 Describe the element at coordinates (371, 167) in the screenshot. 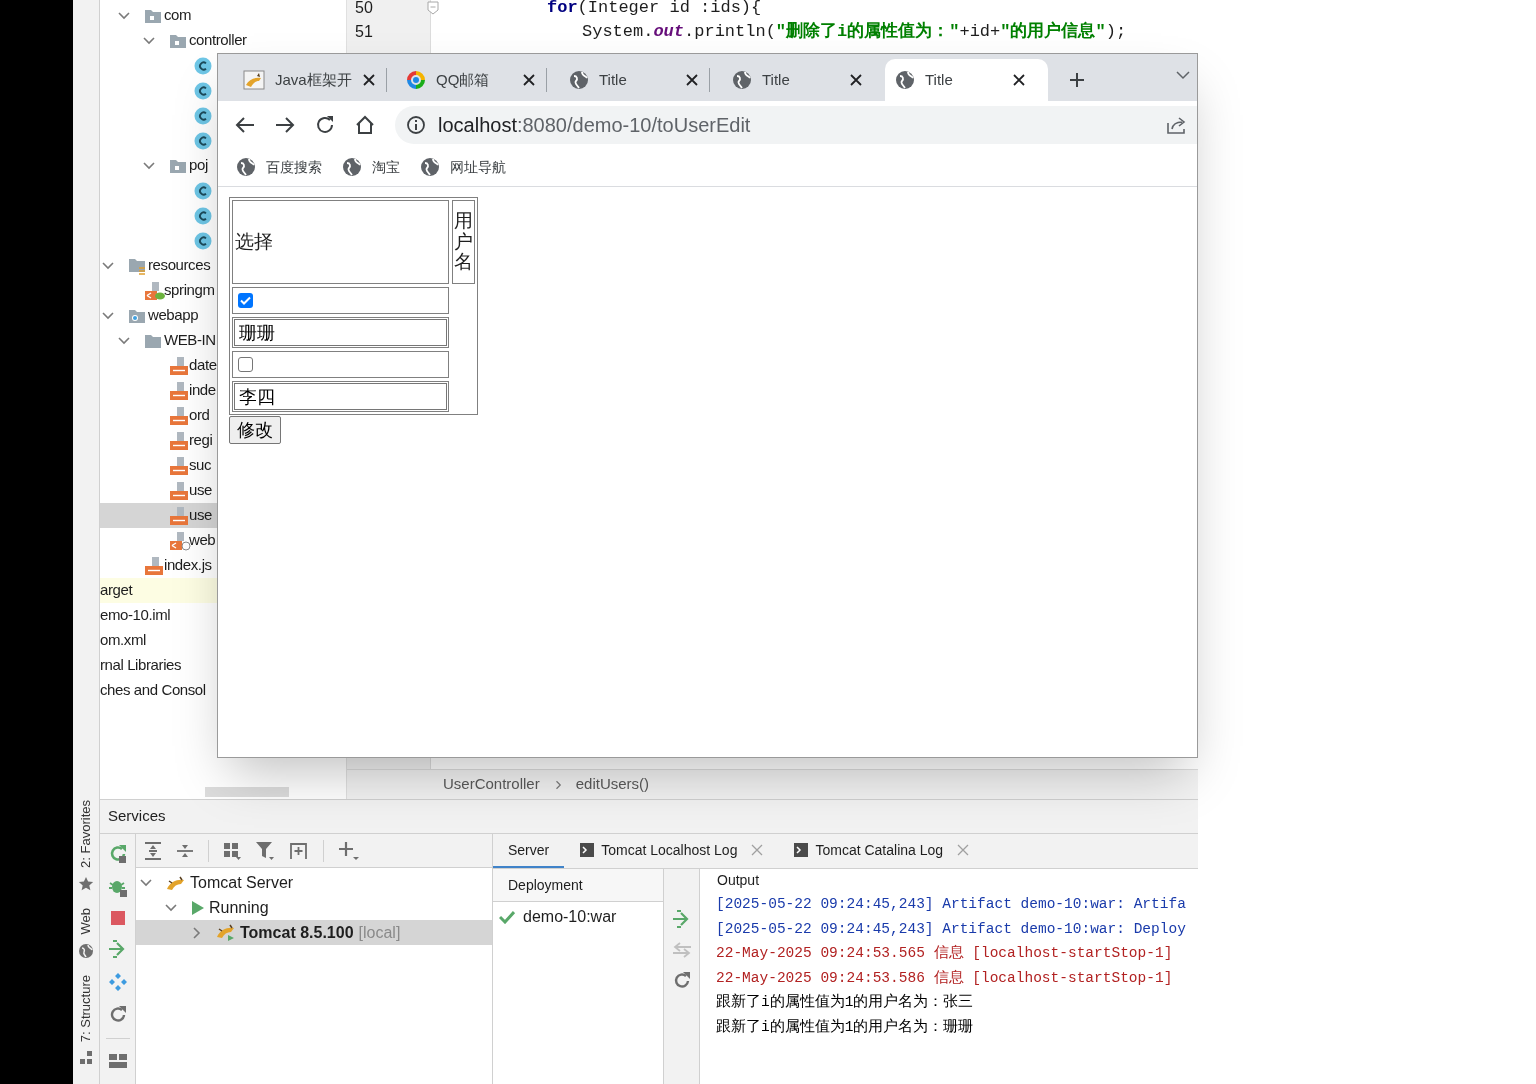

I see `bookmark: 淘宝` at that location.